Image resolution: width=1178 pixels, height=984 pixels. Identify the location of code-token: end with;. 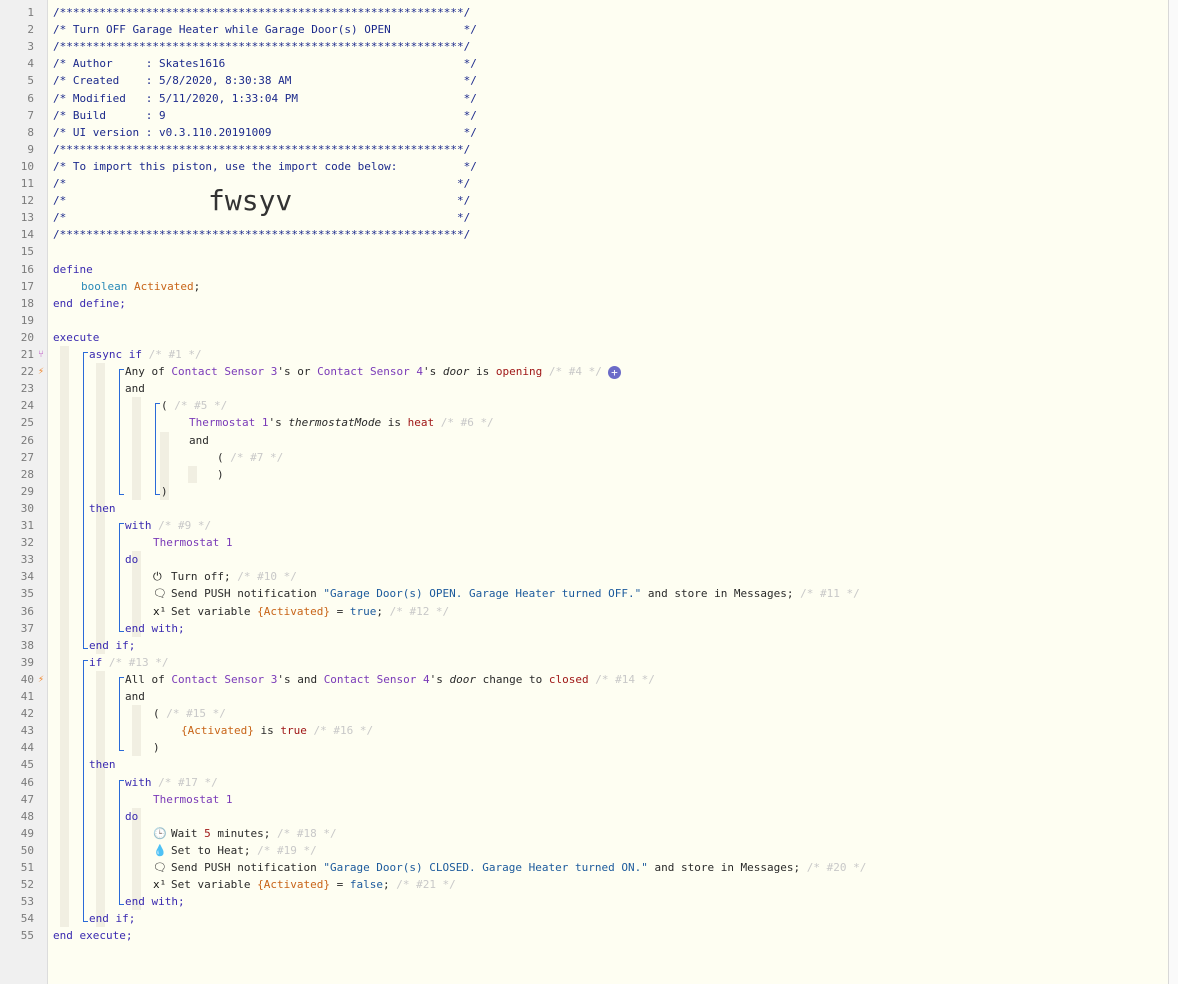
(155, 902).